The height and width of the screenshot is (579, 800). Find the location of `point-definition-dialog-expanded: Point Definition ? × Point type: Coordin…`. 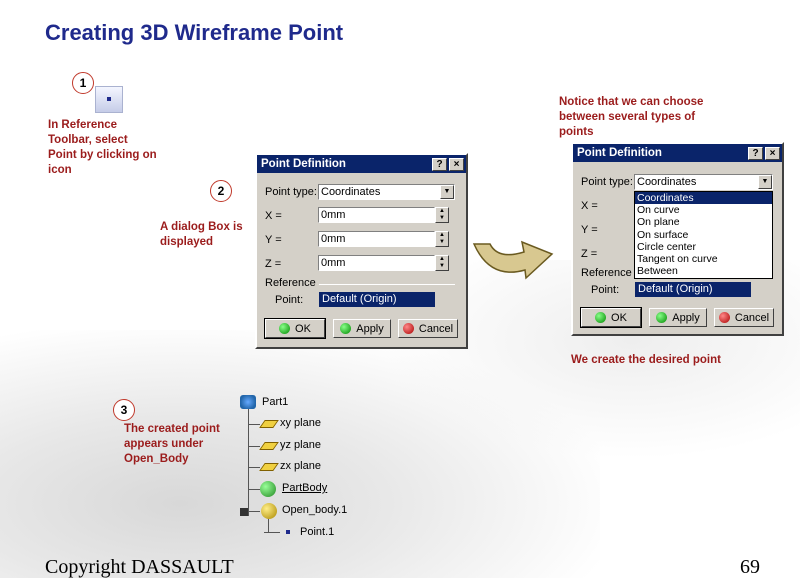

point-definition-dialog-expanded: Point Definition ? × Point type: Coordin… is located at coordinates (677, 239).